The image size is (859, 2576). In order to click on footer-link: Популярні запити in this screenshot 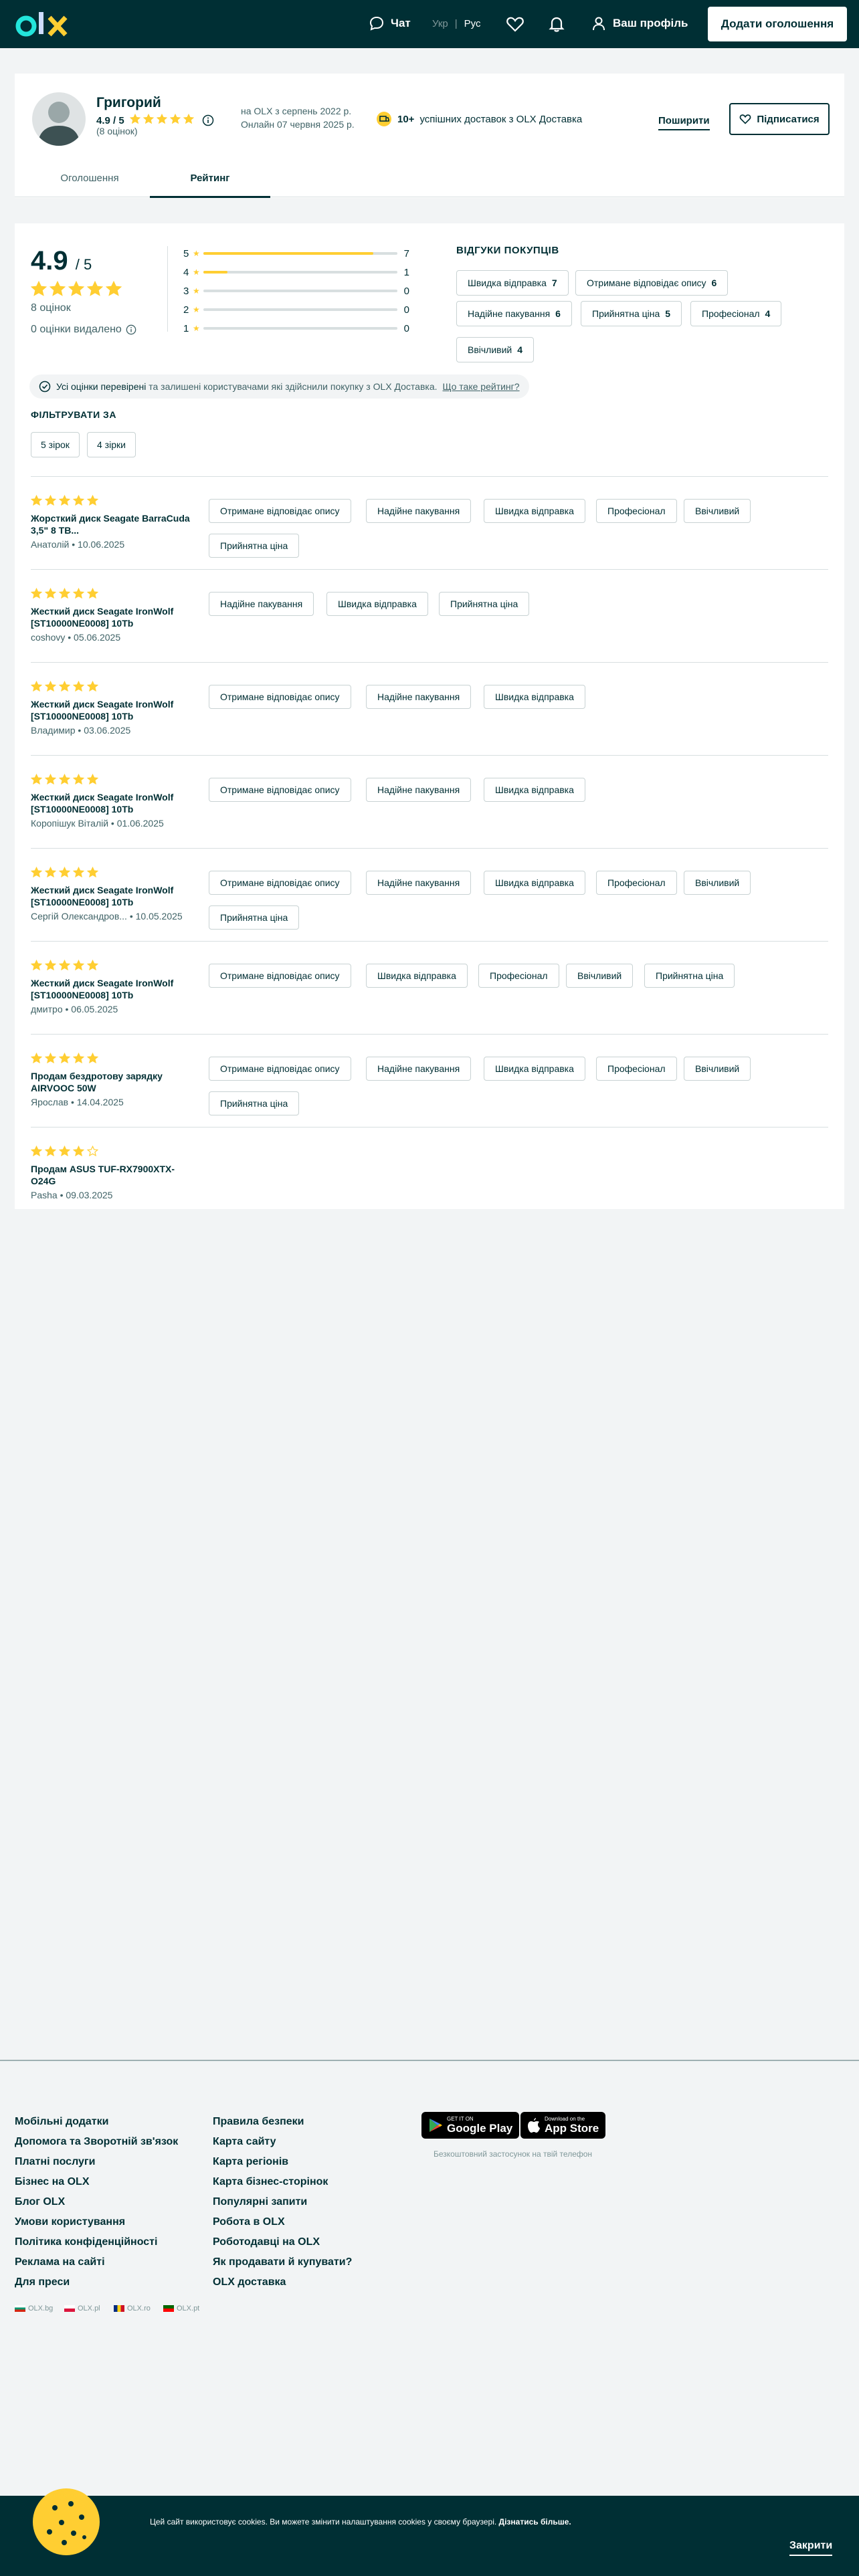, I will do `click(260, 2202)`.